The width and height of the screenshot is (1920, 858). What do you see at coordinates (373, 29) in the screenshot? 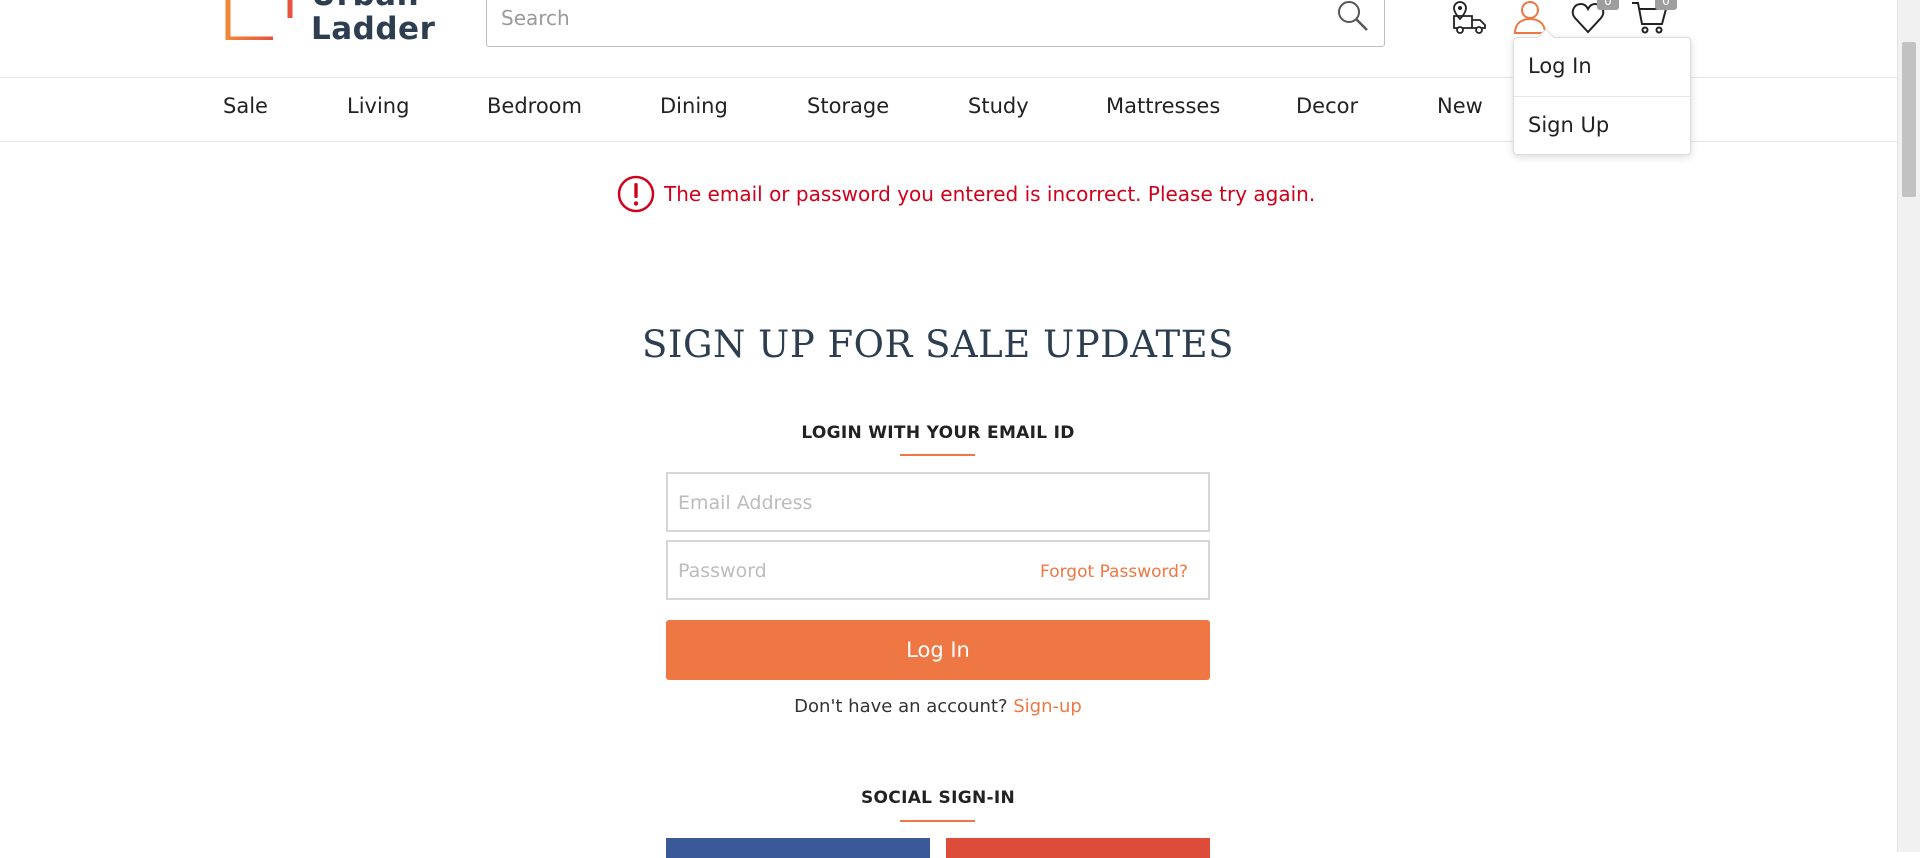
I see `logo-line-ladder: Ladder` at bounding box center [373, 29].